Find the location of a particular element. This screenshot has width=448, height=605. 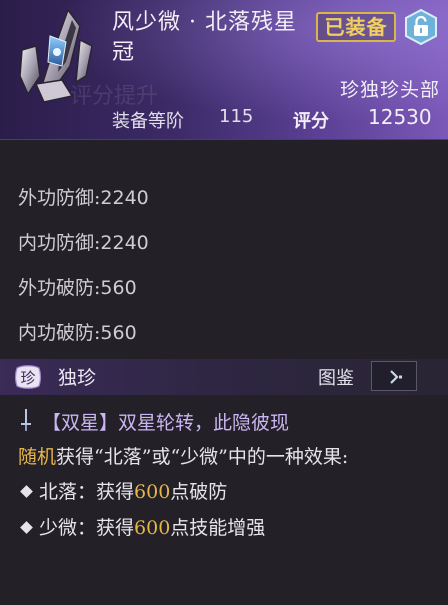

rarity-seal-text: 珍 is located at coordinates (27, 378).